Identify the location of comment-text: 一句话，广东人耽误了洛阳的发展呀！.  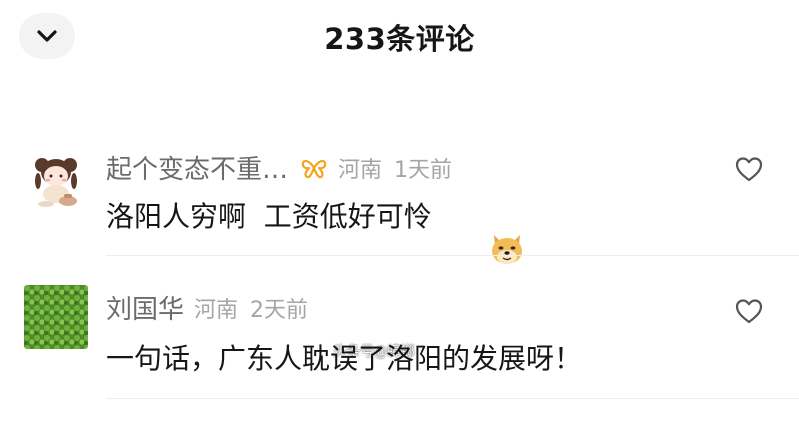
(344, 357).